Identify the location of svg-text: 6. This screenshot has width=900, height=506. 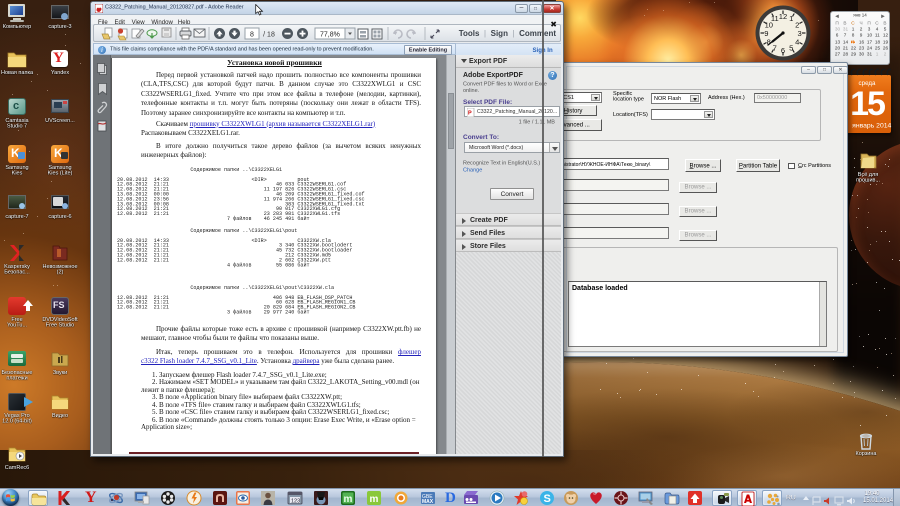
(783, 50).